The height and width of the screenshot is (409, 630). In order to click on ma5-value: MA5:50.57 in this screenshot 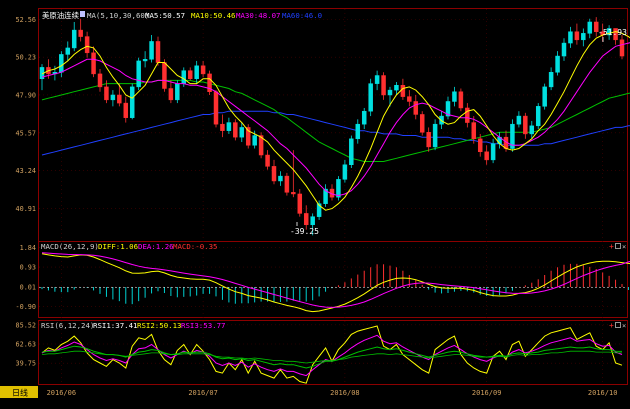, I will do `click(165, 15)`.